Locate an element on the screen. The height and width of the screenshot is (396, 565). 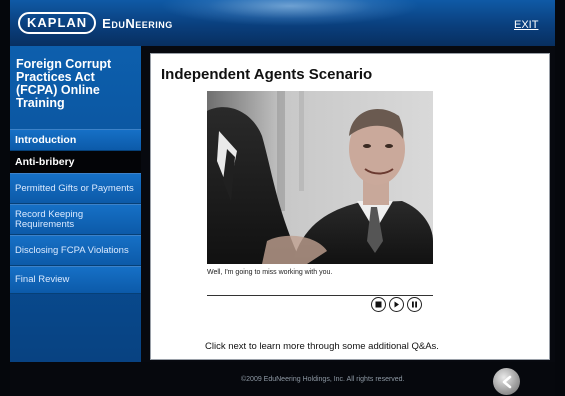
media-controls is located at coordinates (401, 306).